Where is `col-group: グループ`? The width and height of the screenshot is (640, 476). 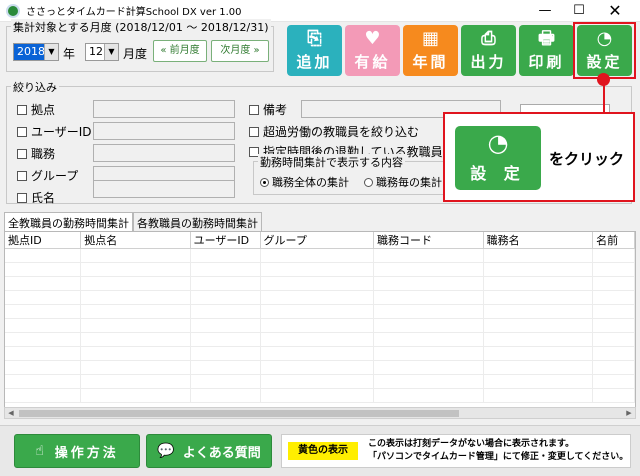 col-group: グループ is located at coordinates (317, 240).